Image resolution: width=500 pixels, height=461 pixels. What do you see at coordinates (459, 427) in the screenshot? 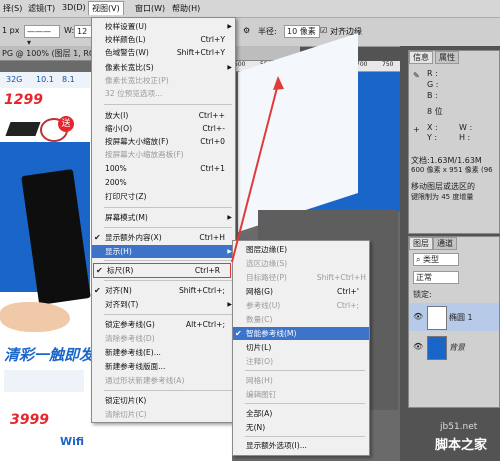
I see `watermark-url: jb51.net` at bounding box center [459, 427].